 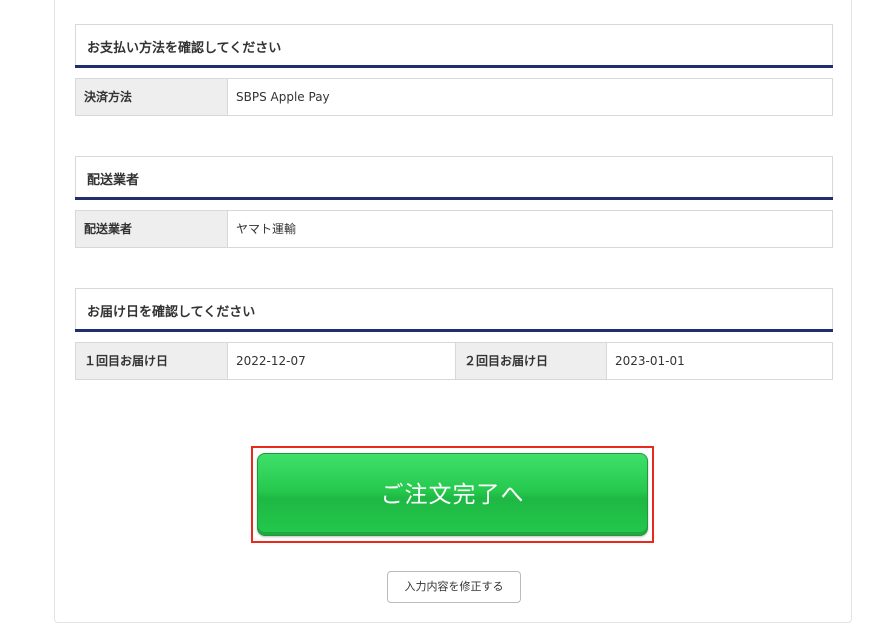 I want to click on payment-section-header: お支払い方法を確認してください, so click(x=454, y=46).